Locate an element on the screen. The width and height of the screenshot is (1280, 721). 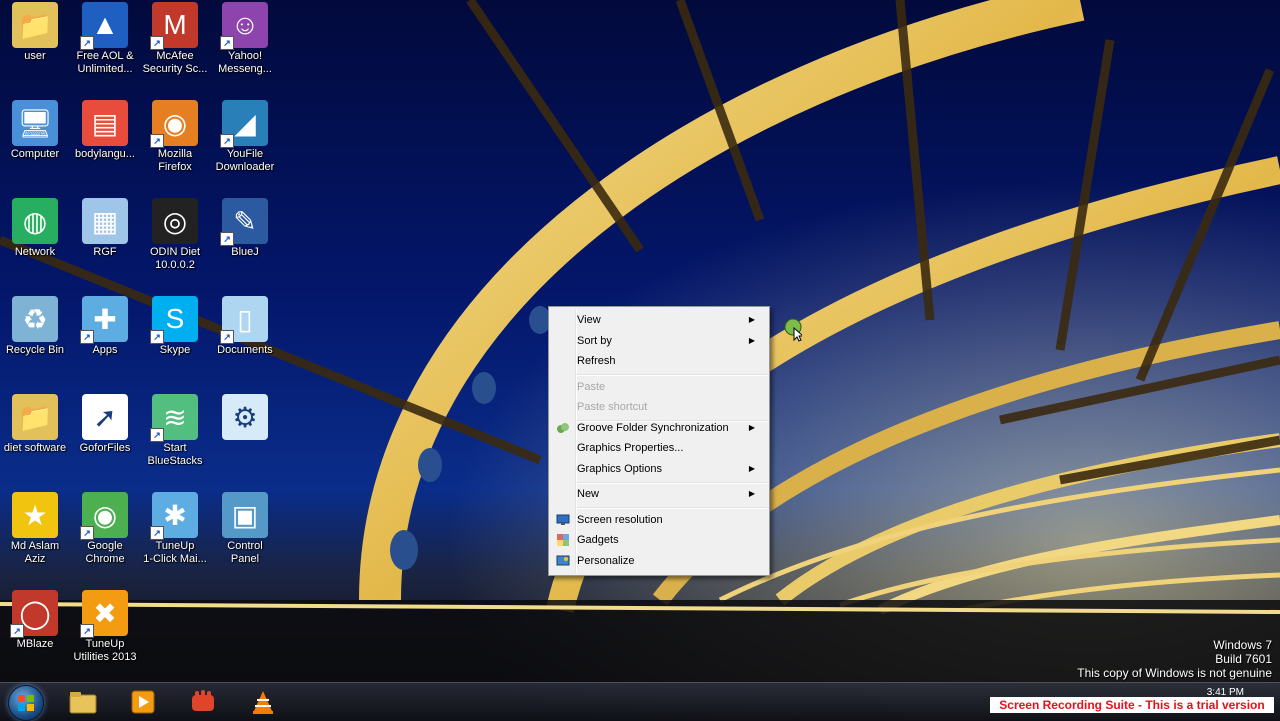
star-icon: ★ is located at coordinates (35, 515).